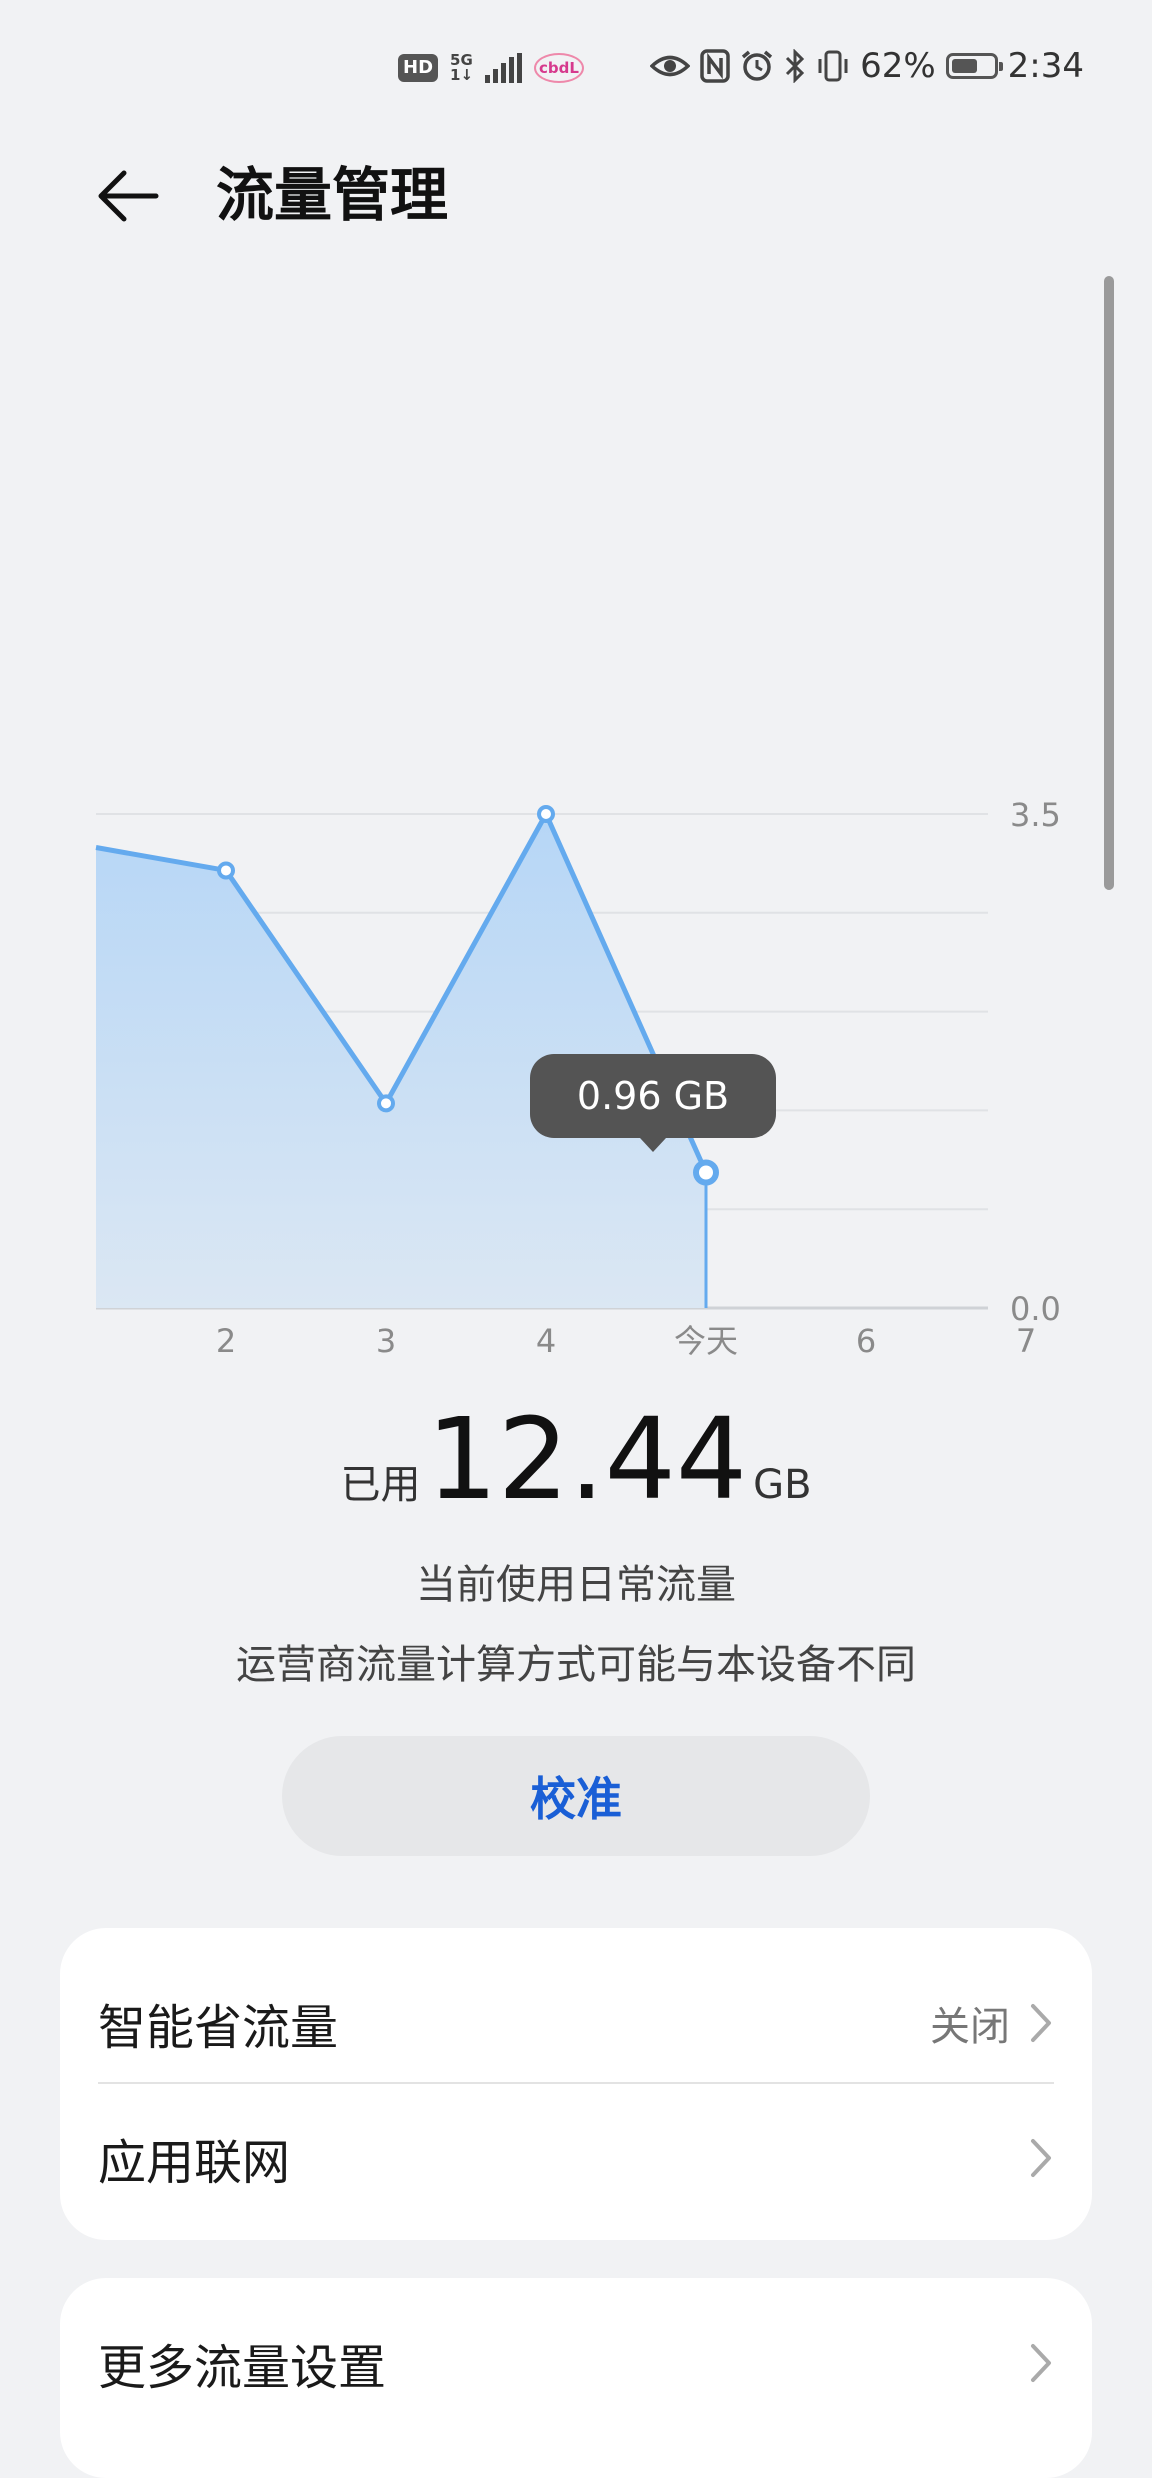  I want to click on signal-icon, so click(504, 68).